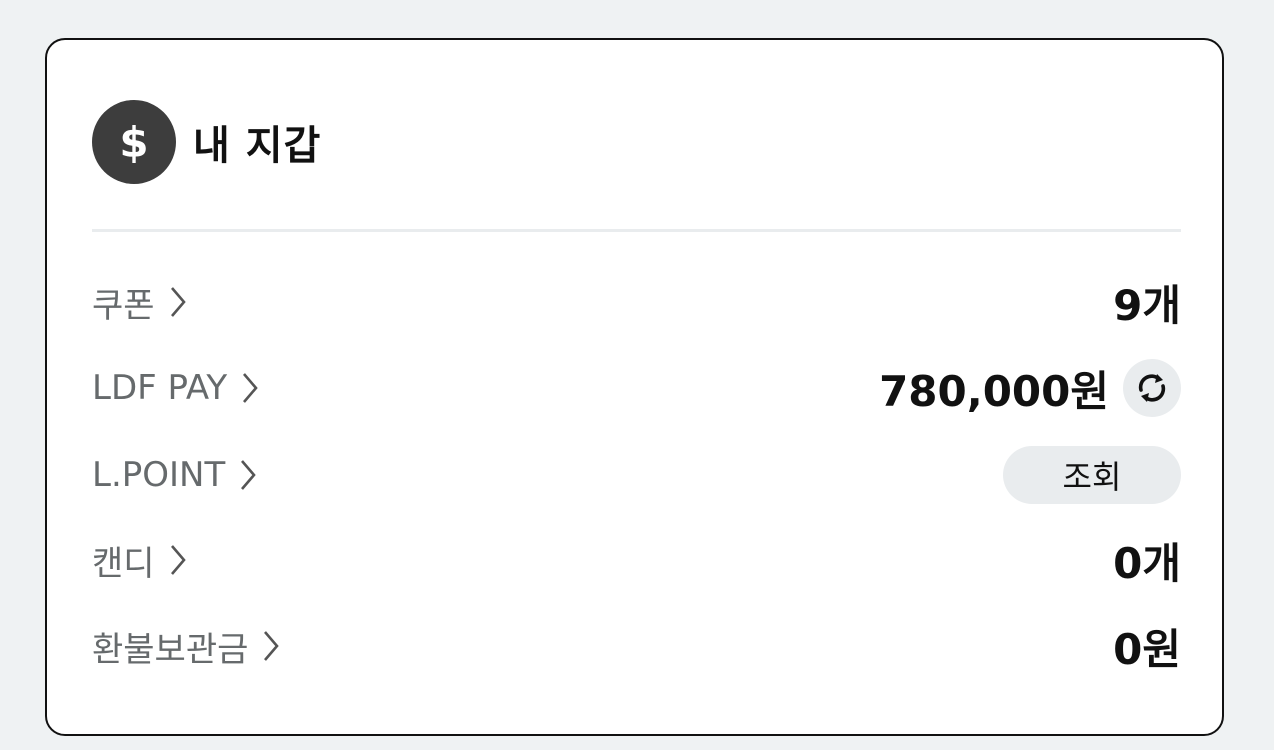 The height and width of the screenshot is (750, 1274). Describe the element at coordinates (1147, 649) in the screenshot. I see `refund-balance-amount: 0원` at that location.